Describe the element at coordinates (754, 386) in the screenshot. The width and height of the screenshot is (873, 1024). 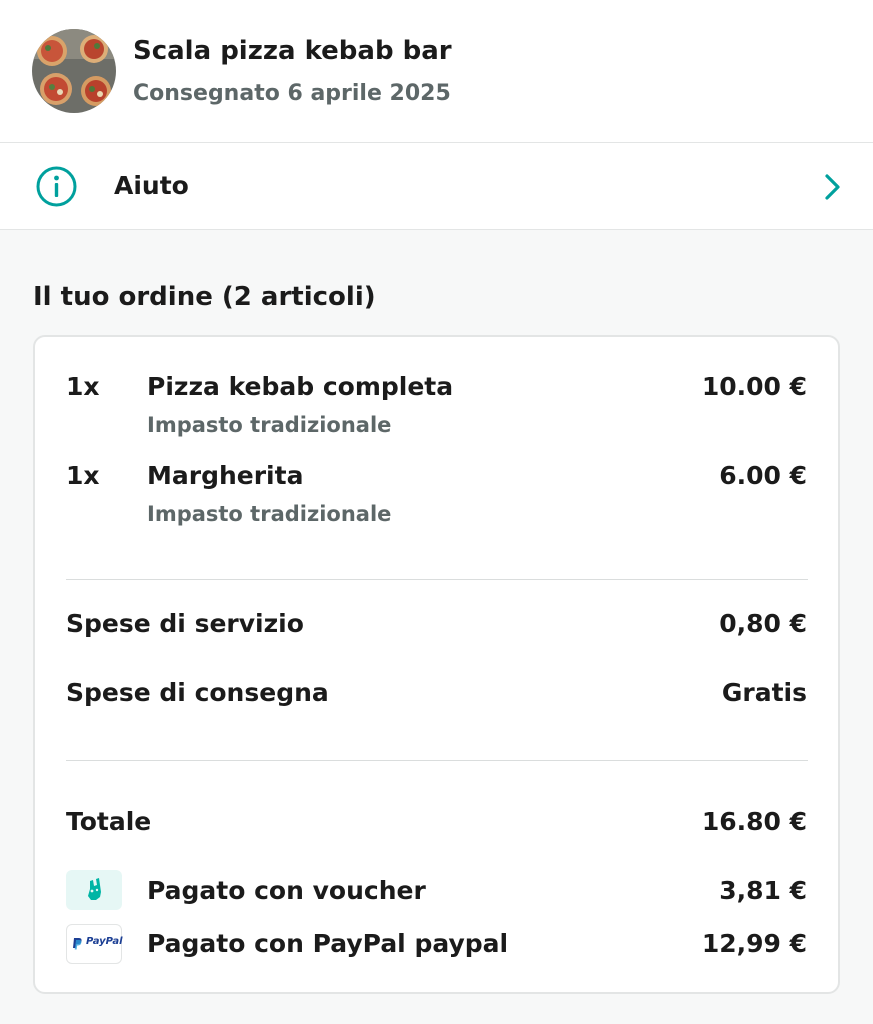
I see `item-price: 10.00 €` at that location.